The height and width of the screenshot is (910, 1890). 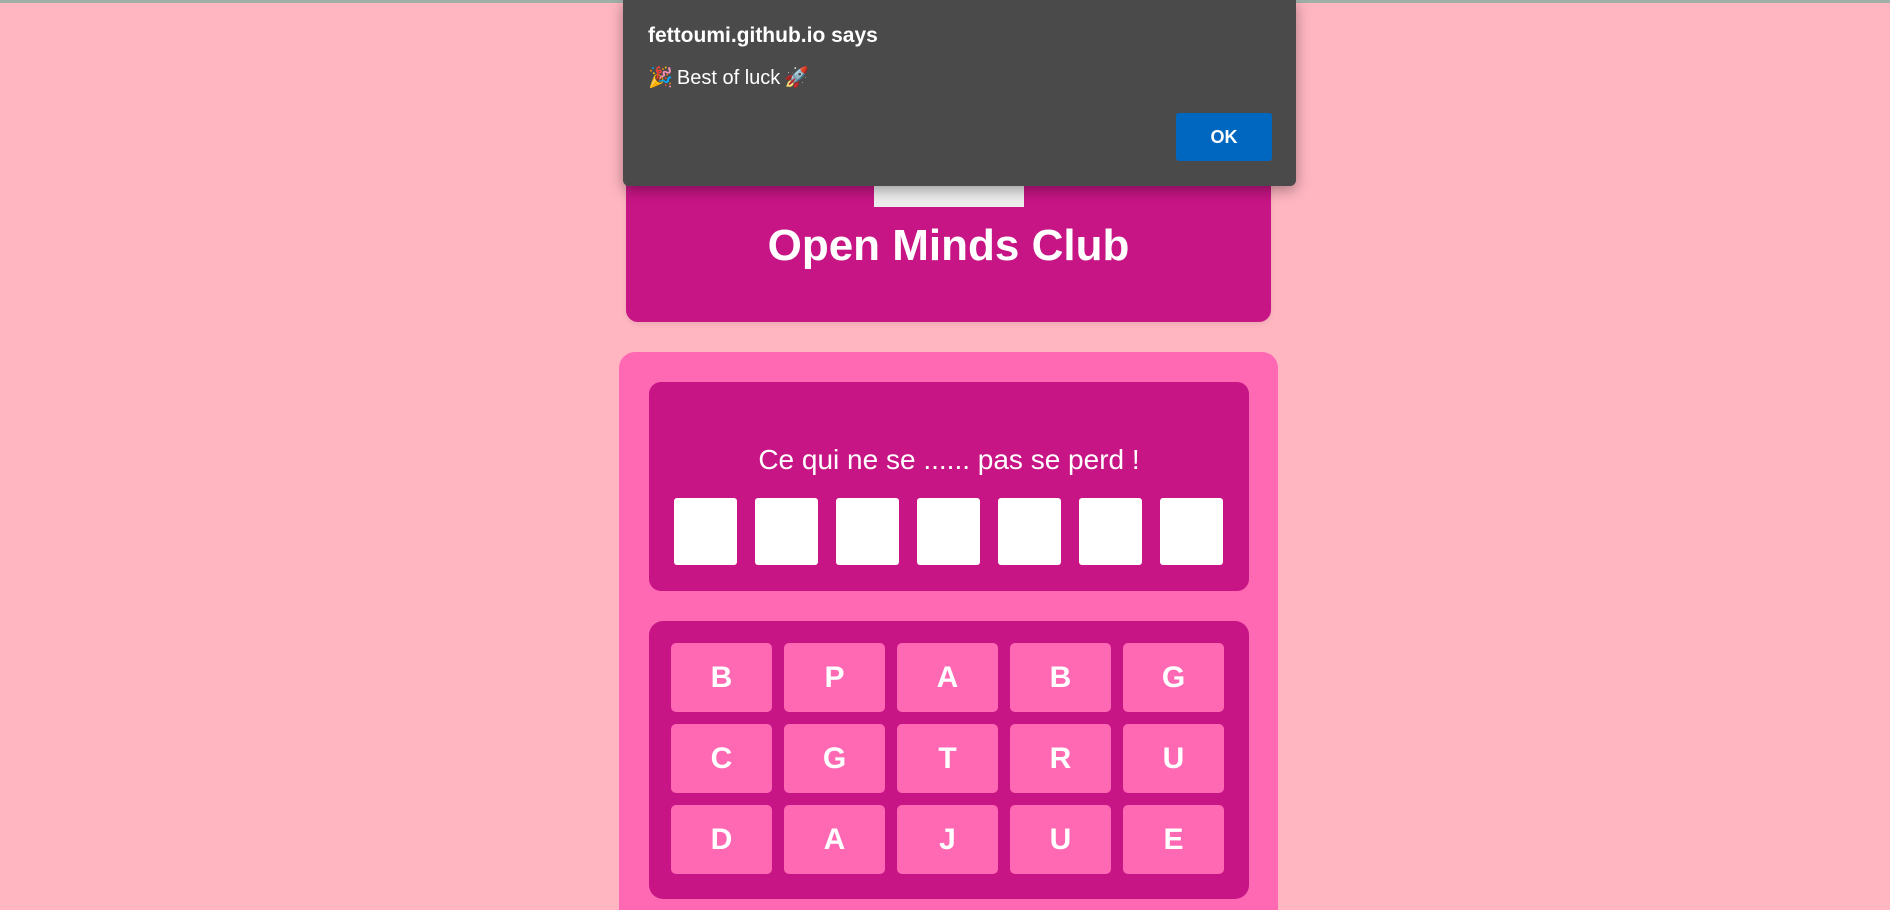 What do you see at coordinates (1060, 758) in the screenshot?
I see `letter-tile: R` at bounding box center [1060, 758].